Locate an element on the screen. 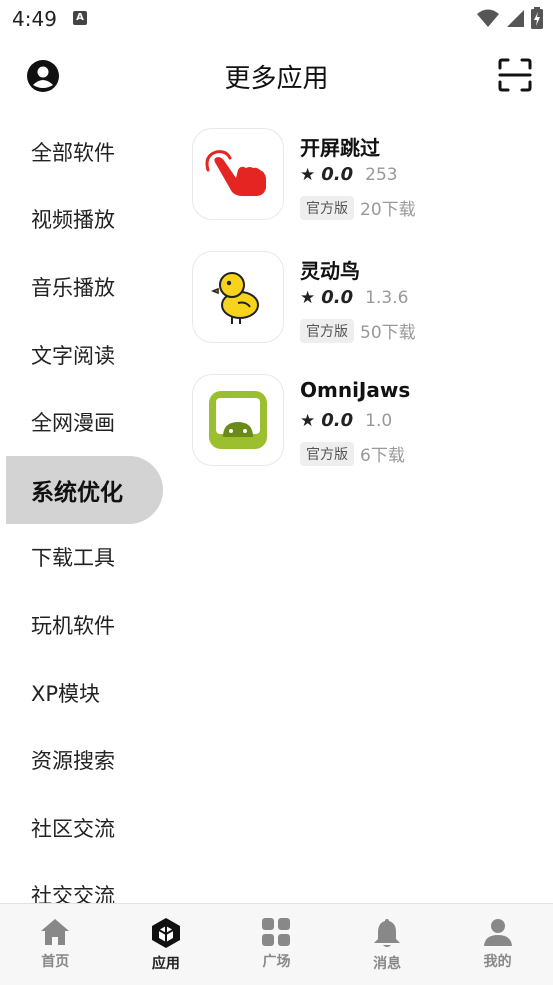 The height and width of the screenshot is (985, 553). sidebar-item-community: 社区交流 is located at coordinates (92, 828).